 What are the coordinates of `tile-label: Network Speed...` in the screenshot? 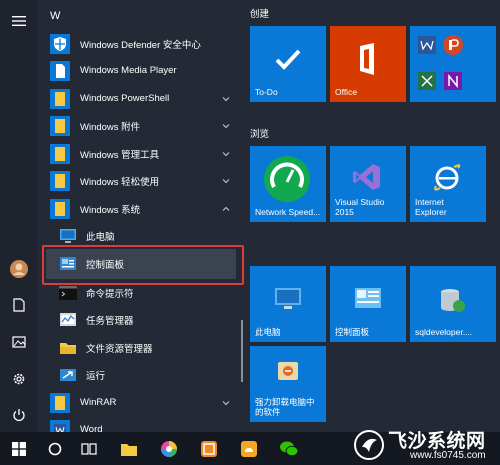 It's located at (288, 212).